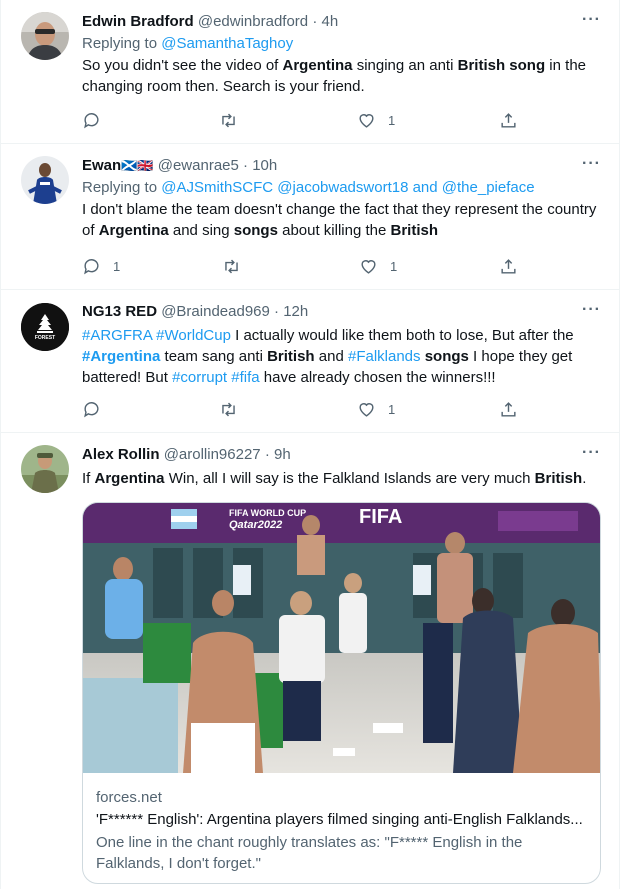 This screenshot has width=620, height=889. What do you see at coordinates (256, 525) in the screenshot?
I see `card-image-banner-sub: Qatar2022` at bounding box center [256, 525].